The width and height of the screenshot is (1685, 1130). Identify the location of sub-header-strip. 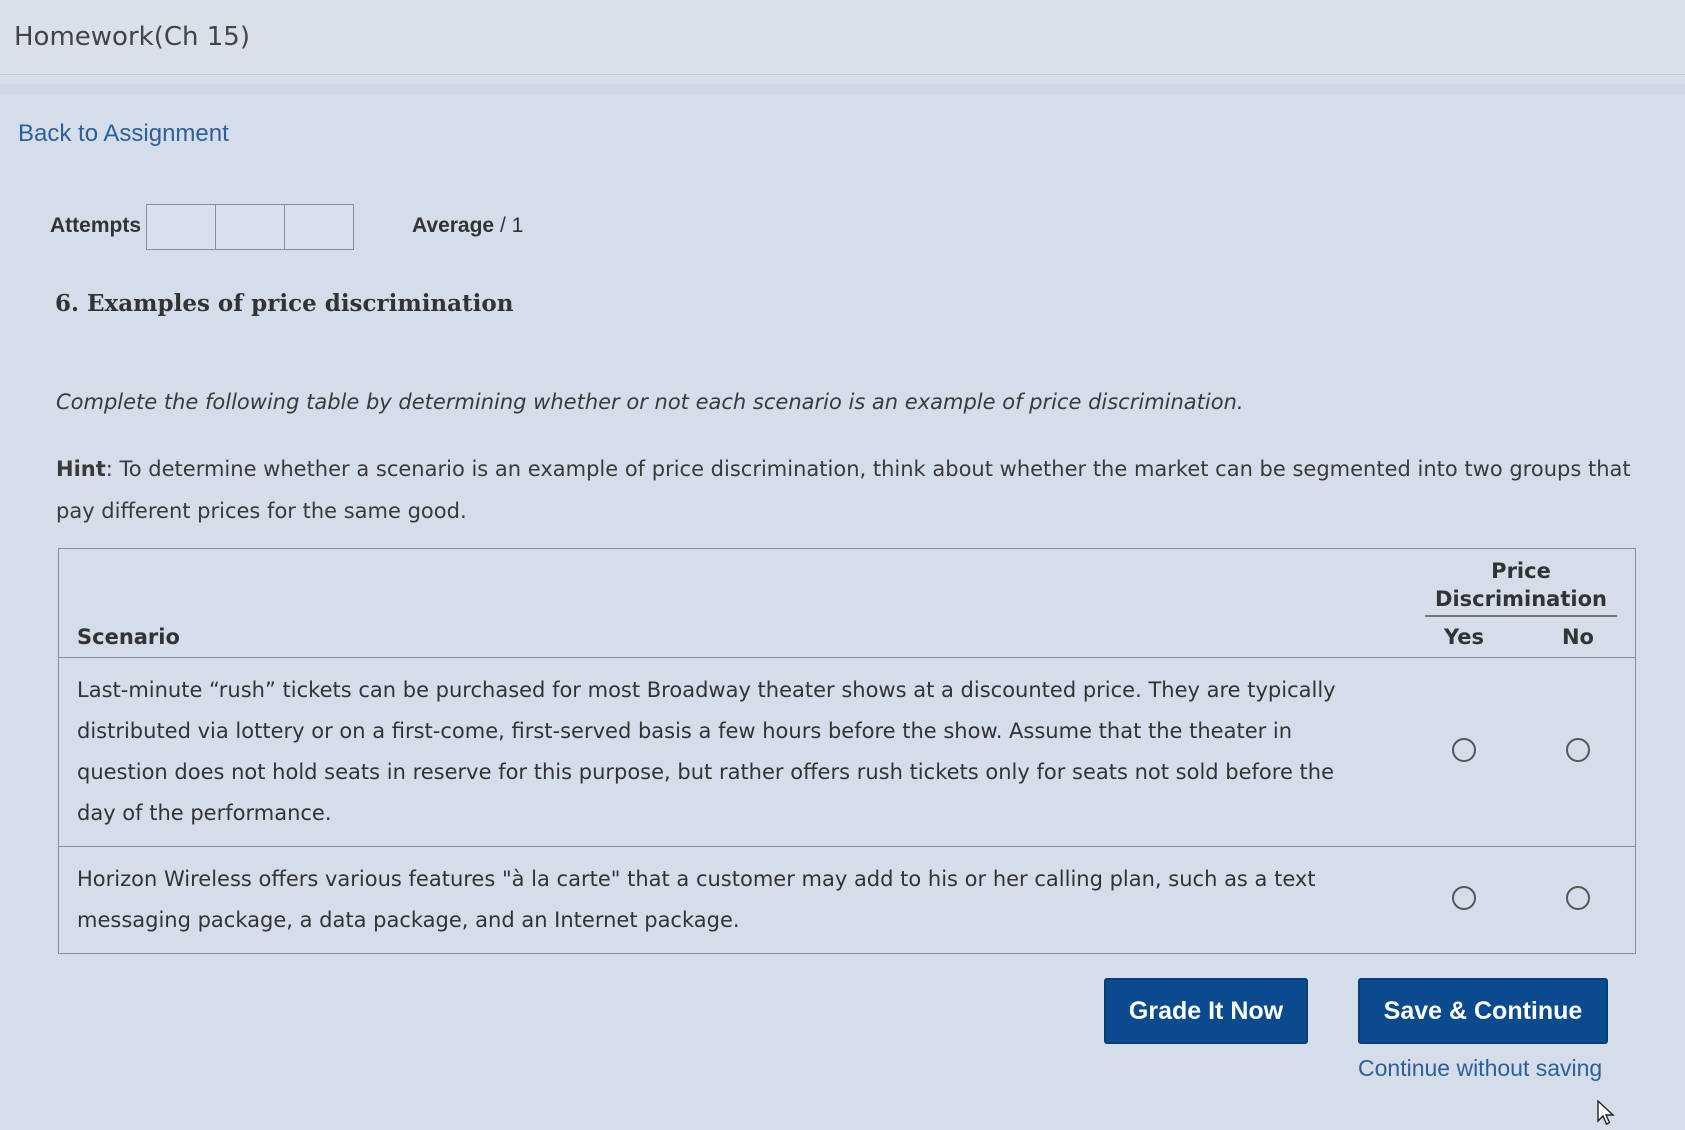
(842, 89).